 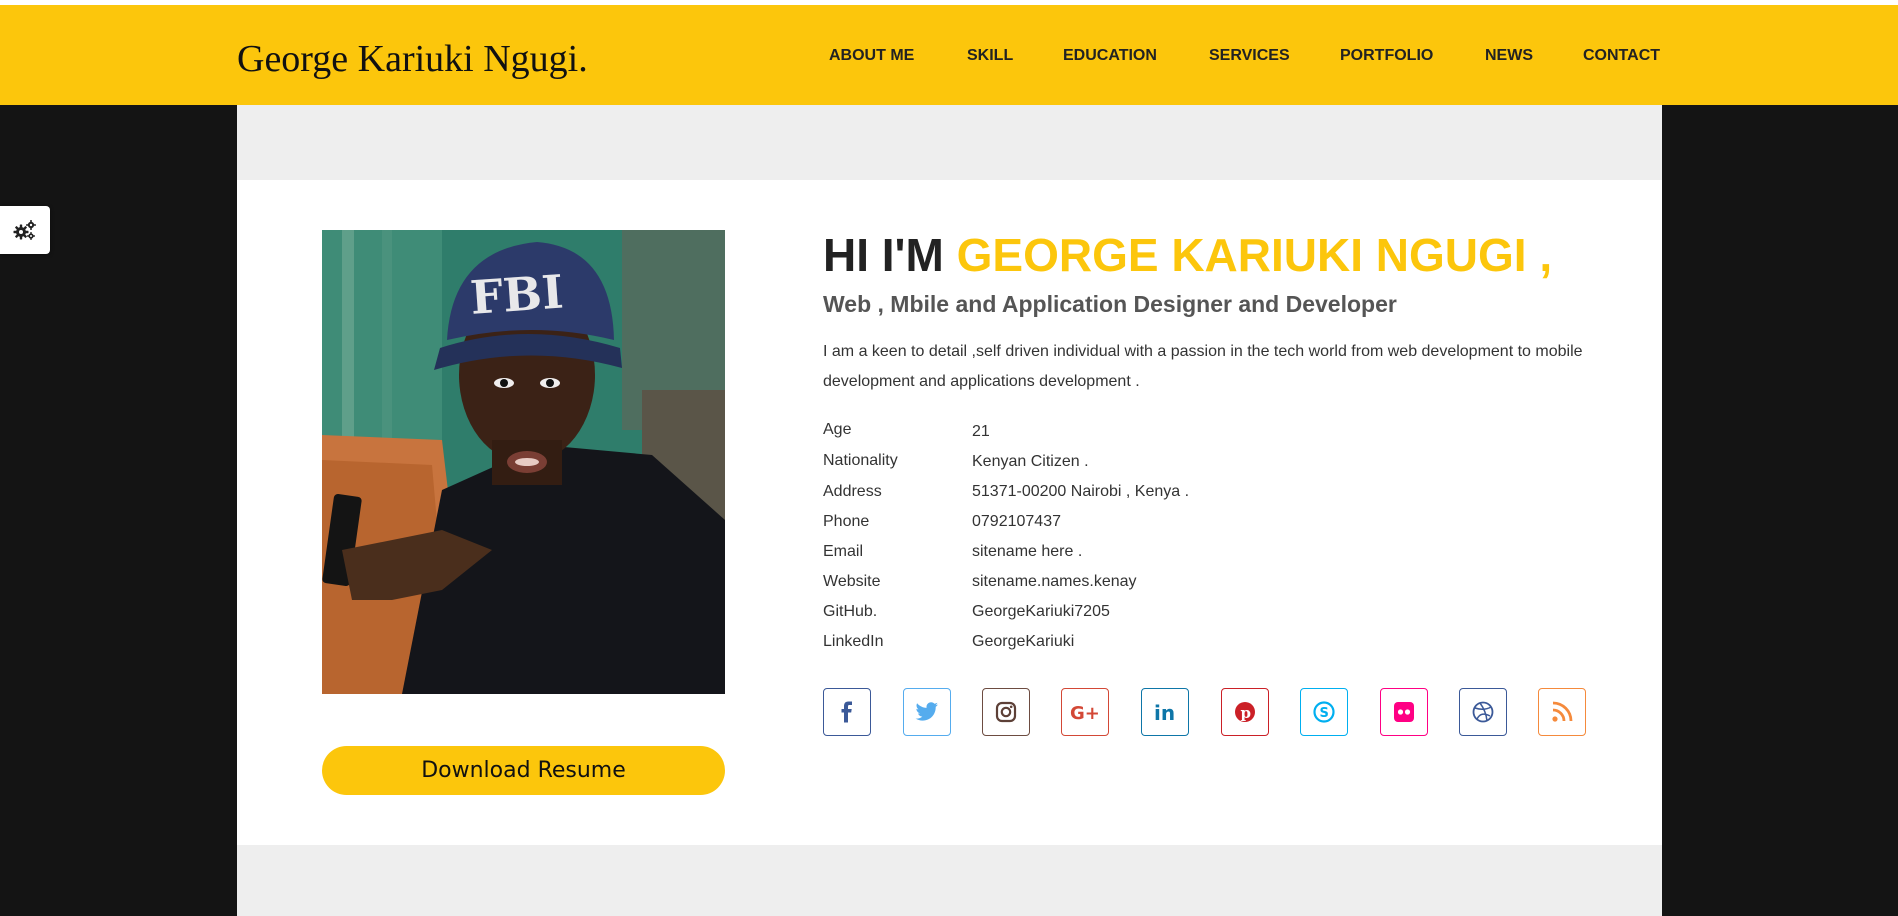 I want to click on skype-icon: S, so click(x=1324, y=712).